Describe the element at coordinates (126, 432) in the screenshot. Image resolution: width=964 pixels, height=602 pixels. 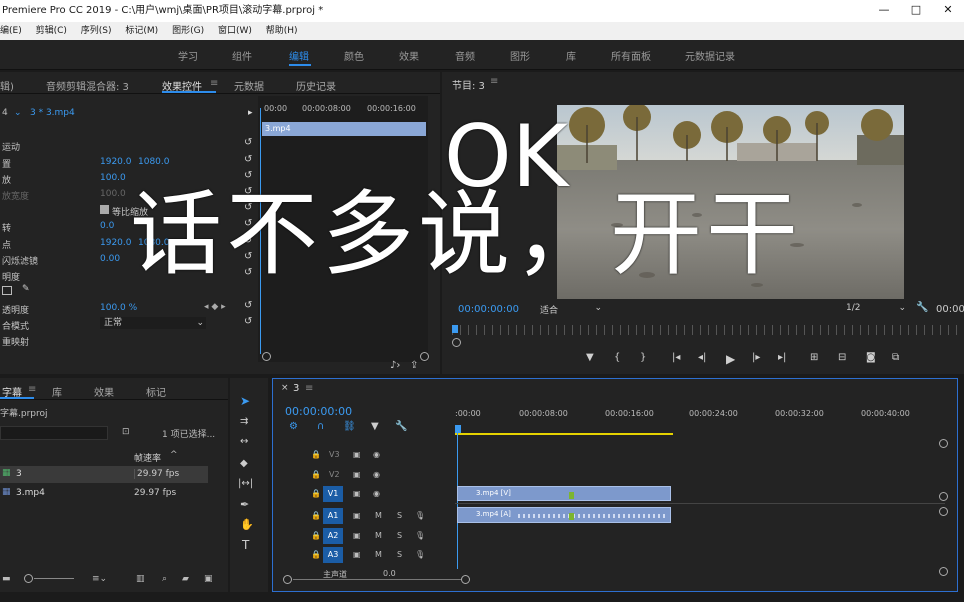
I see `bin-icon: ⊡` at that location.